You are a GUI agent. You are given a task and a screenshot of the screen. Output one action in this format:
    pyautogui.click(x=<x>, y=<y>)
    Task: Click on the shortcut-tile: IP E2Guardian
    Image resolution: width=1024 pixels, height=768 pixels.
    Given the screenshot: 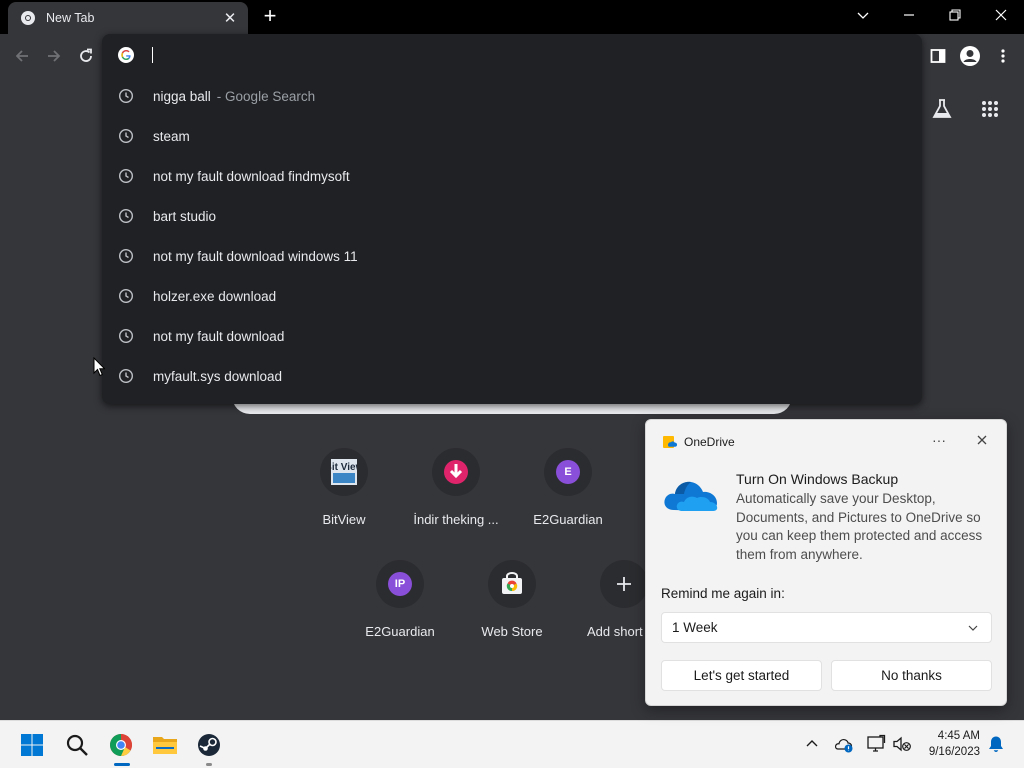 What is the action you would take?
    pyautogui.click(x=400, y=599)
    